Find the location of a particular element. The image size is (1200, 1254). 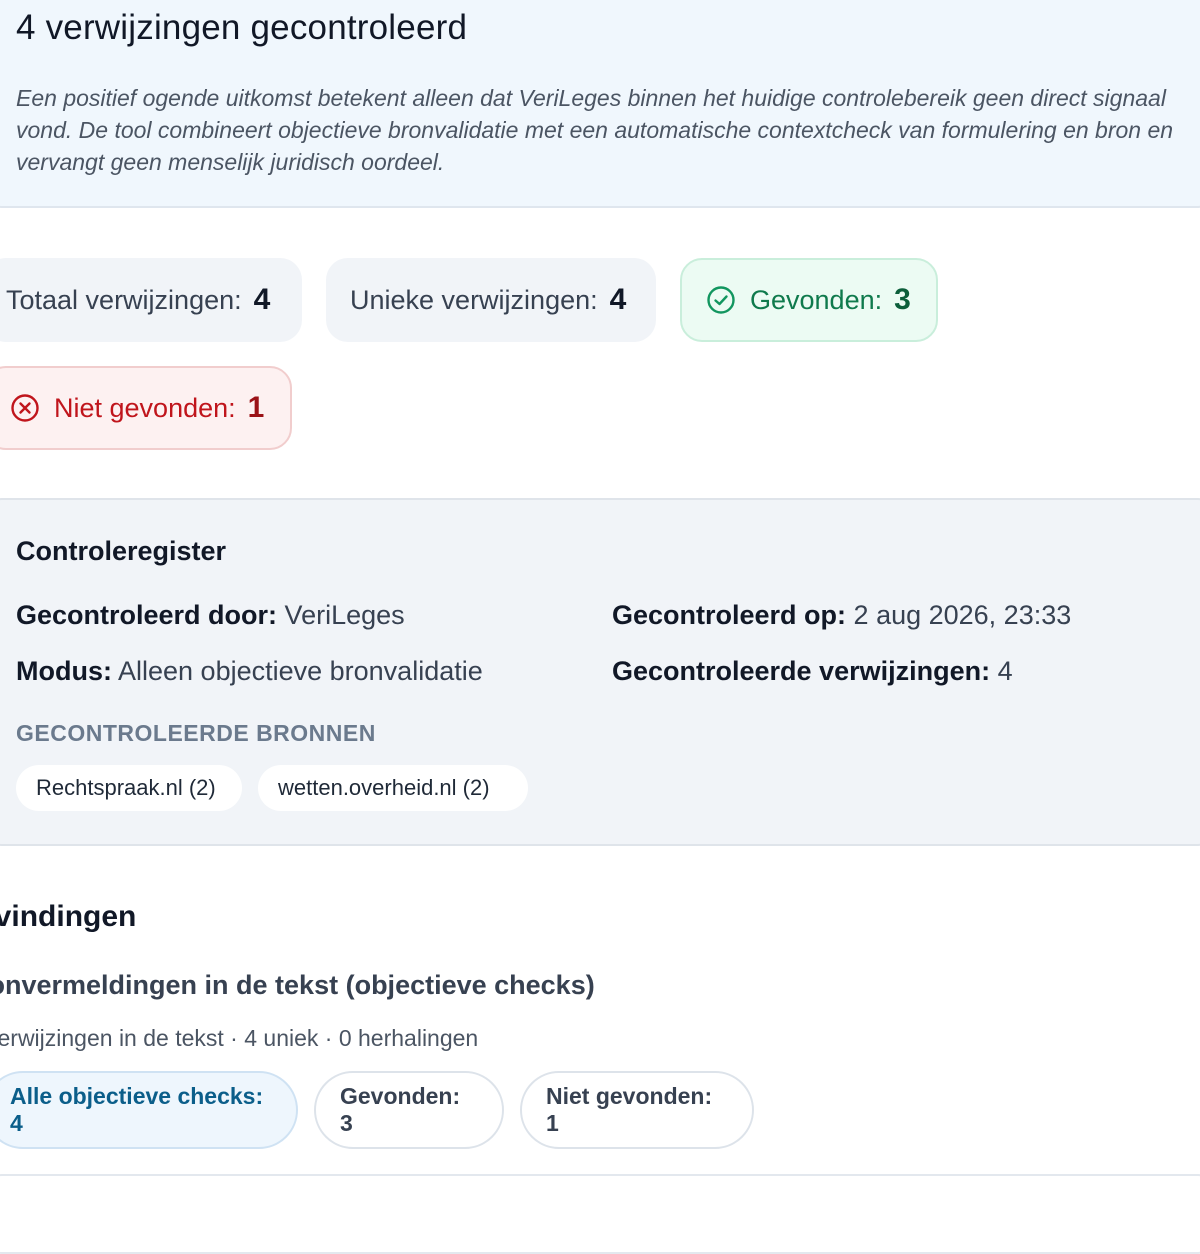

checked-refs-value: 4 is located at coordinates (1005, 671).